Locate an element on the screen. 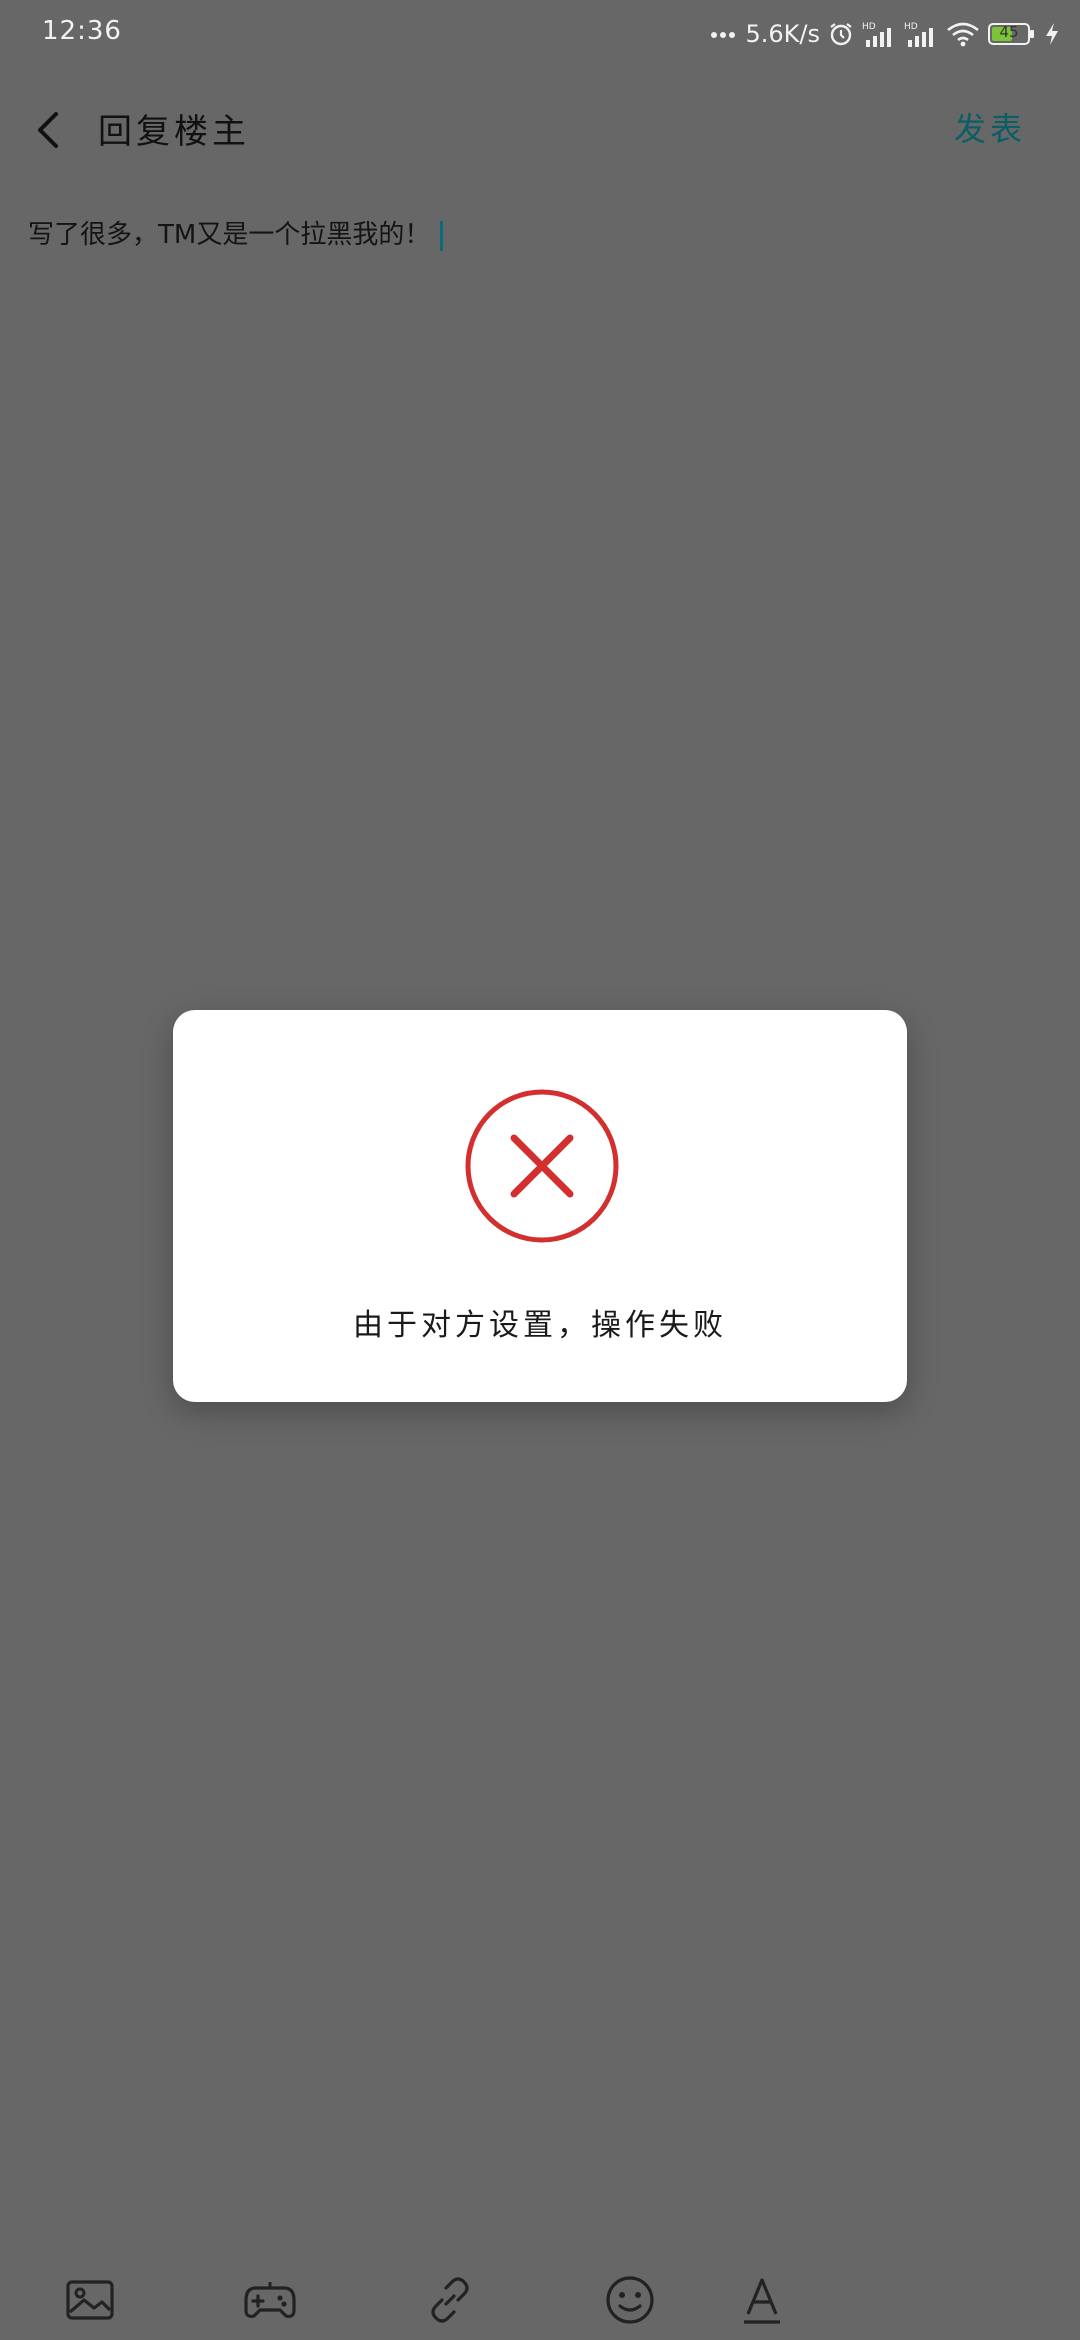 The width and height of the screenshot is (1080, 2340). text-caret is located at coordinates (442, 235).